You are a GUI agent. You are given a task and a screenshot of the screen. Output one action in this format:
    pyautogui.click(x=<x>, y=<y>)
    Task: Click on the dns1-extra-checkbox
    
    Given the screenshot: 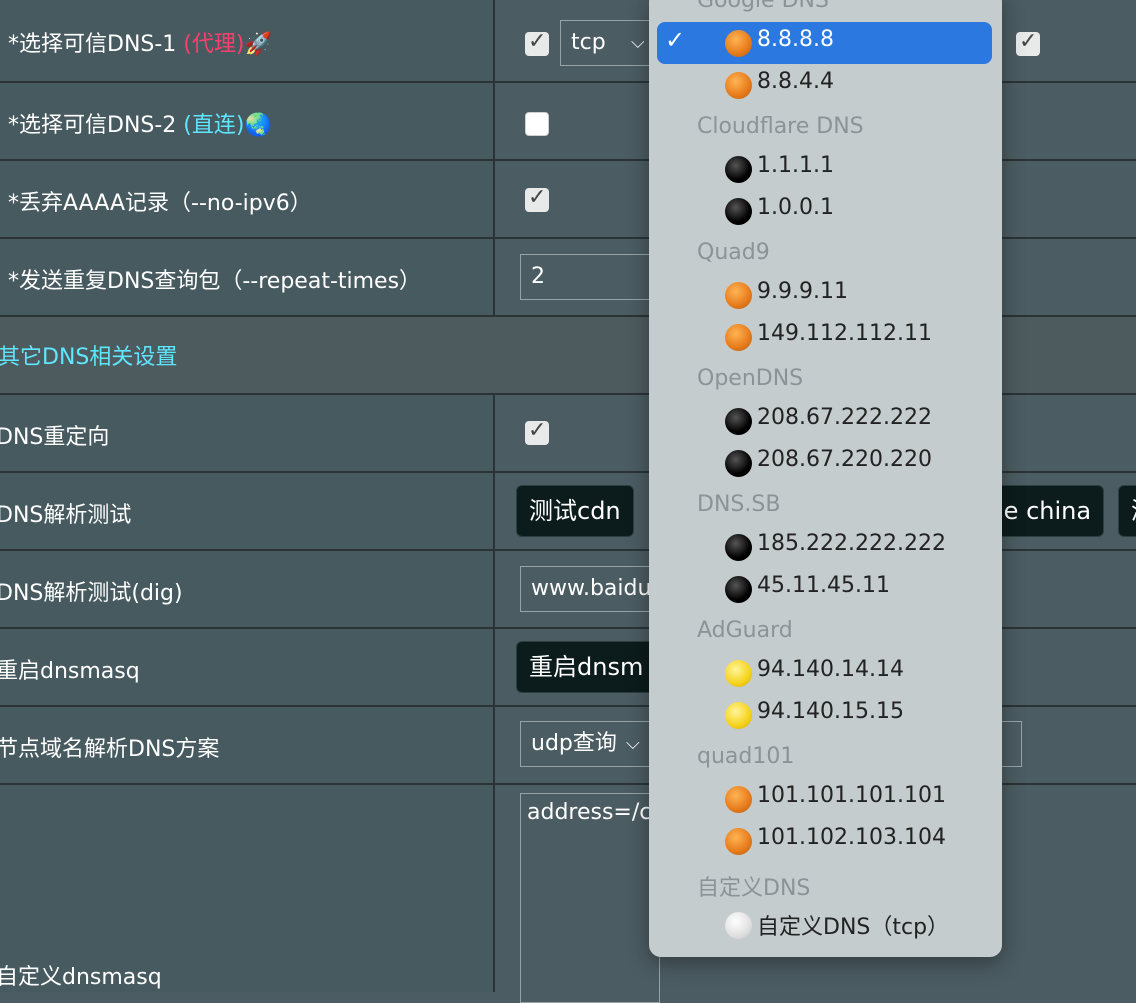 What is the action you would take?
    pyautogui.click(x=1028, y=42)
    